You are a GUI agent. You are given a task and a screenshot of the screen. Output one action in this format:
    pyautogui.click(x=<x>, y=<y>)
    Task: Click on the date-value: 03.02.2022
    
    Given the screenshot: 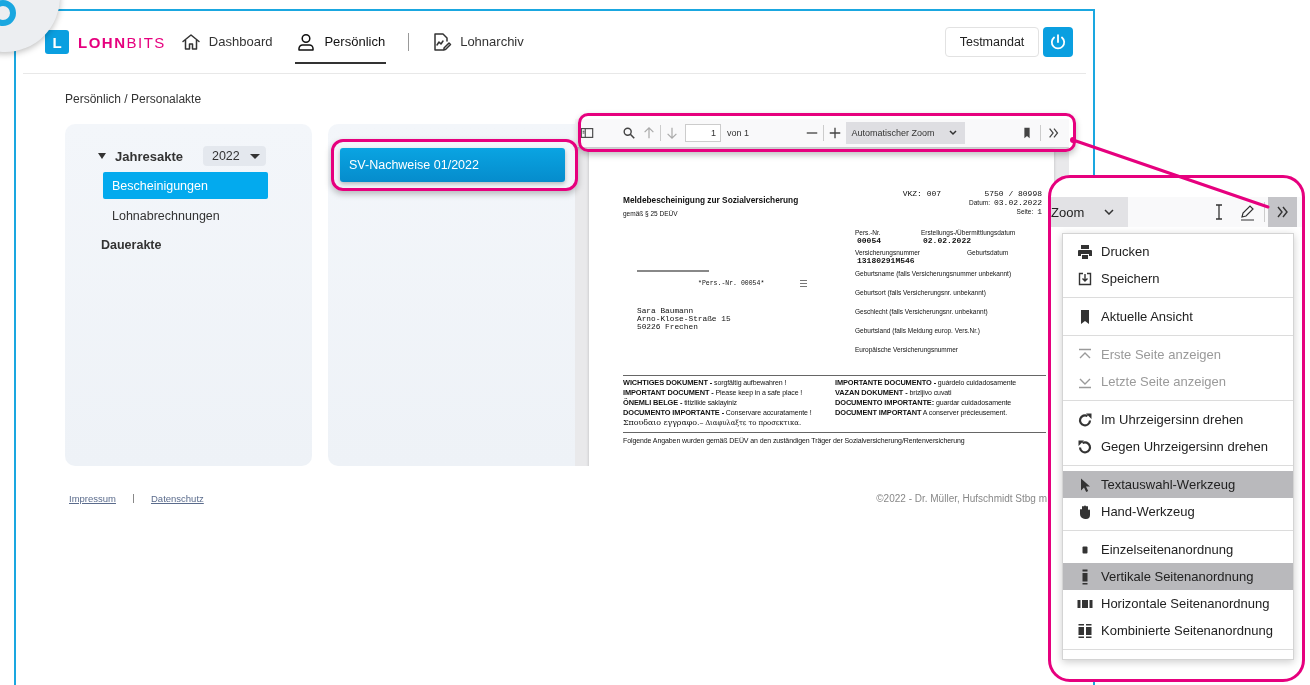 What is the action you would take?
    pyautogui.click(x=1018, y=203)
    